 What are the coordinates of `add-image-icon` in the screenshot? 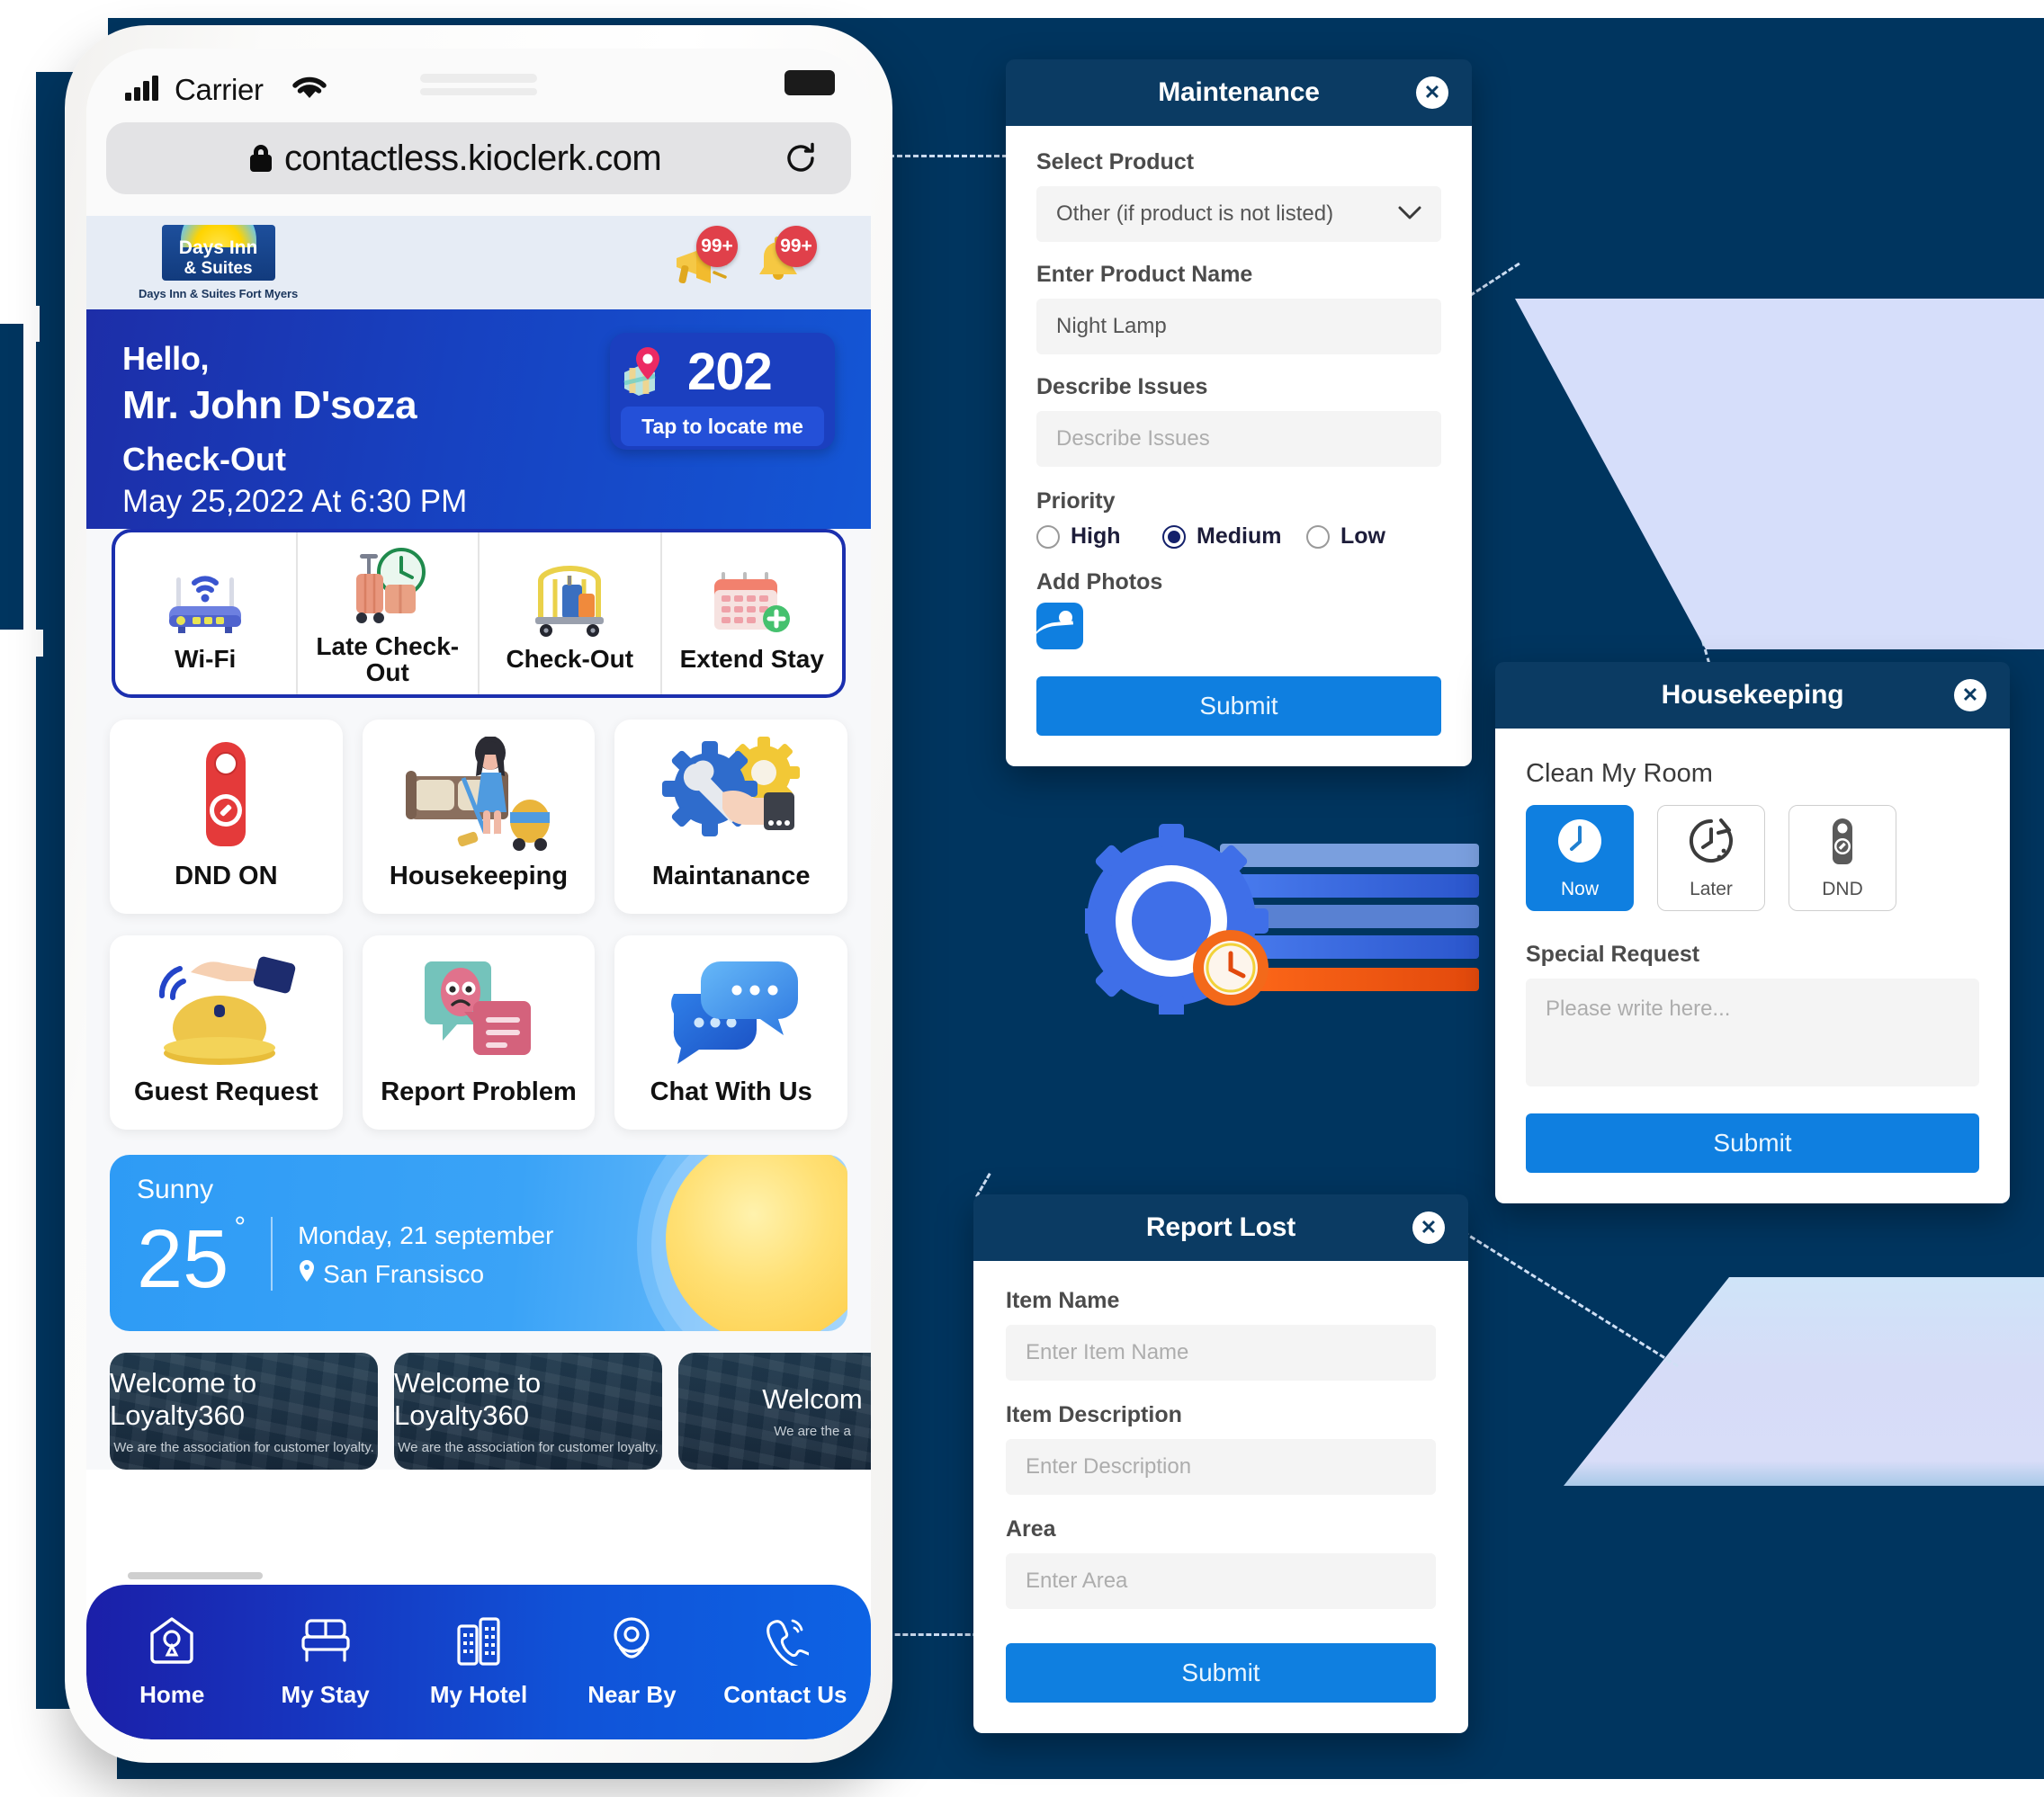 It's located at (1059, 626).